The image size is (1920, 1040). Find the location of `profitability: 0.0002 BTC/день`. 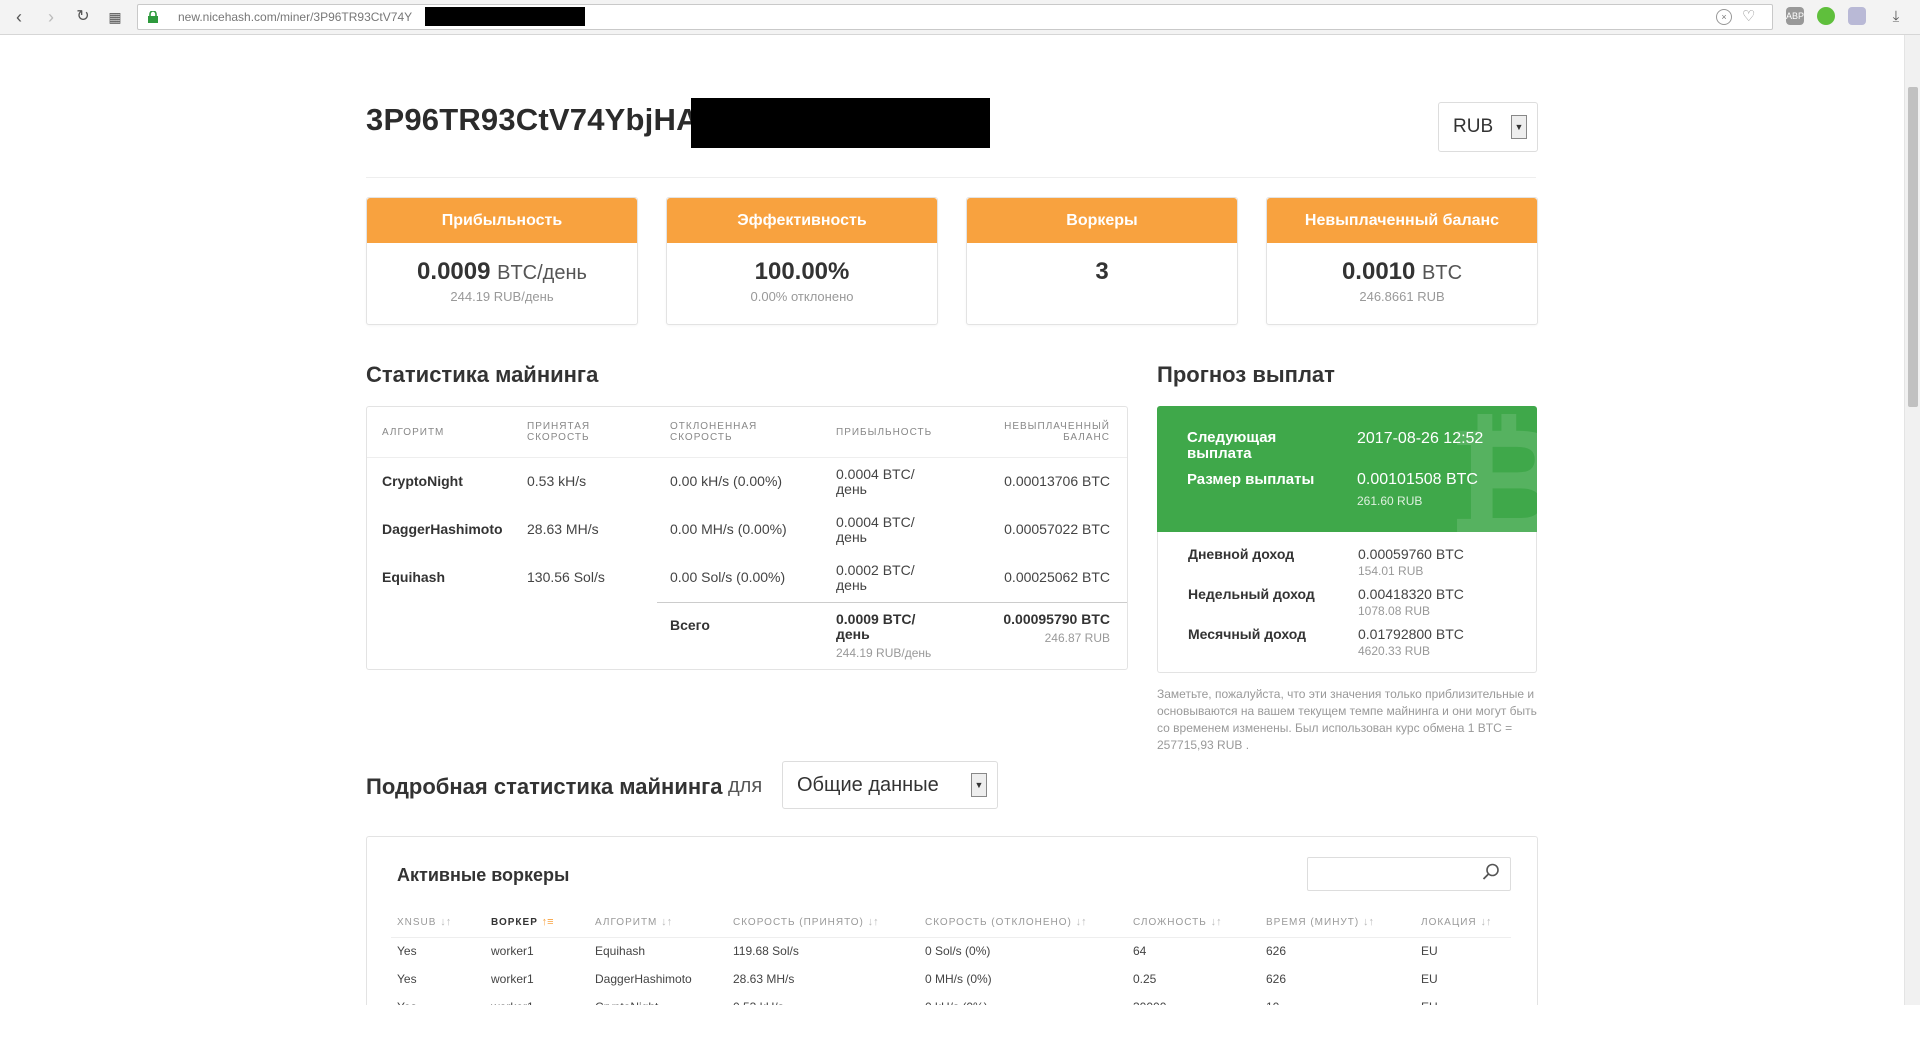

profitability: 0.0002 BTC/день is located at coordinates (875, 577).